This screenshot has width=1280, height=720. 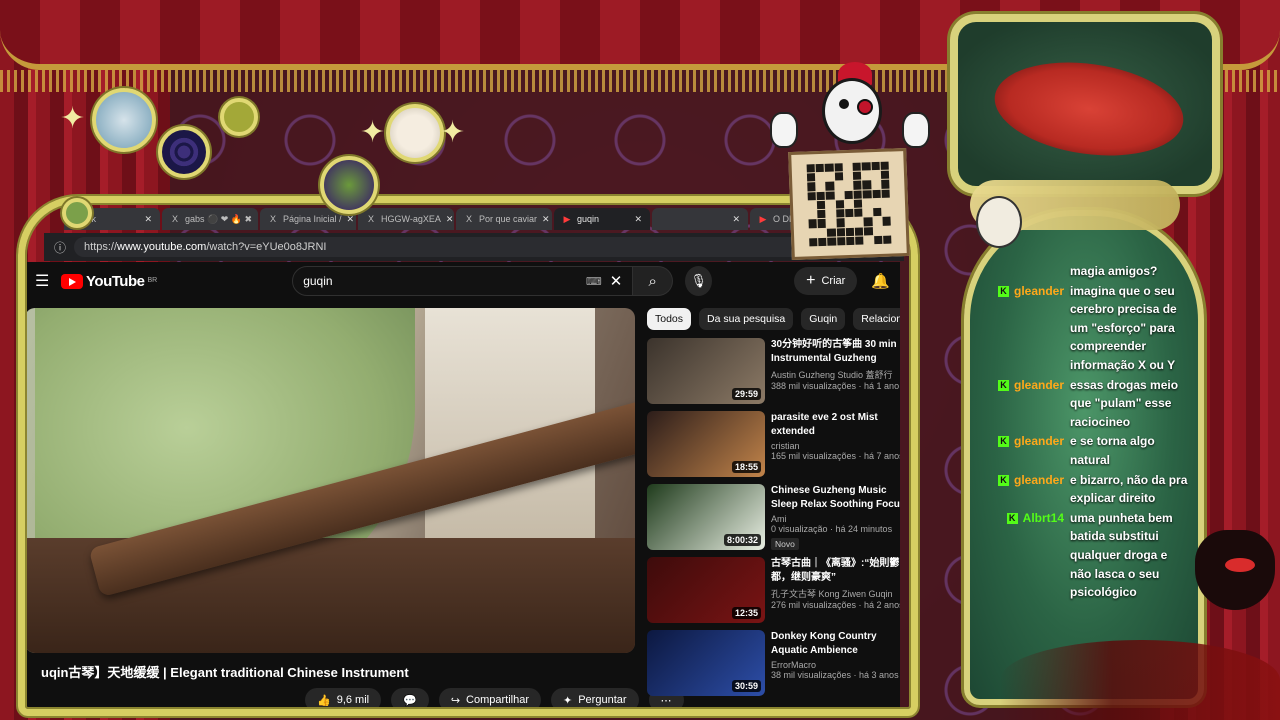 What do you see at coordinates (746, 613) in the screenshot?
I see `video-duration: 12:35` at bounding box center [746, 613].